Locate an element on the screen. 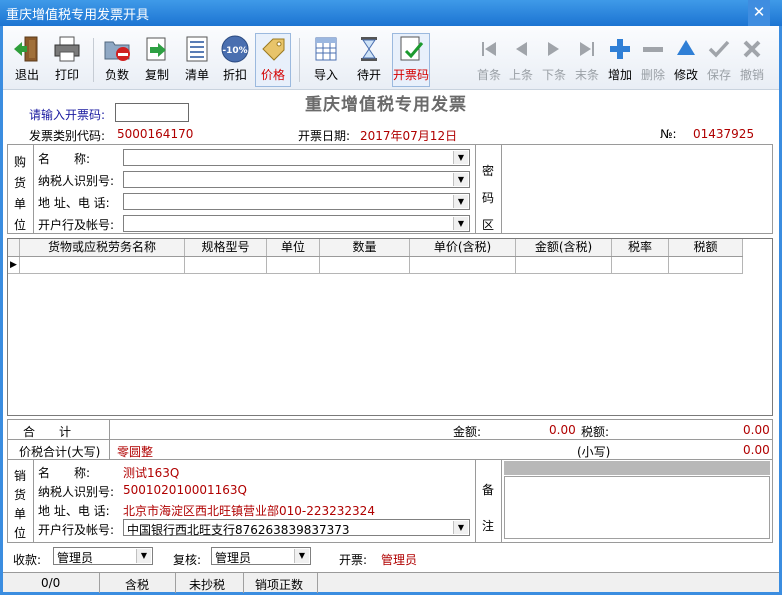  tax-label: 税额: is located at coordinates (595, 432).